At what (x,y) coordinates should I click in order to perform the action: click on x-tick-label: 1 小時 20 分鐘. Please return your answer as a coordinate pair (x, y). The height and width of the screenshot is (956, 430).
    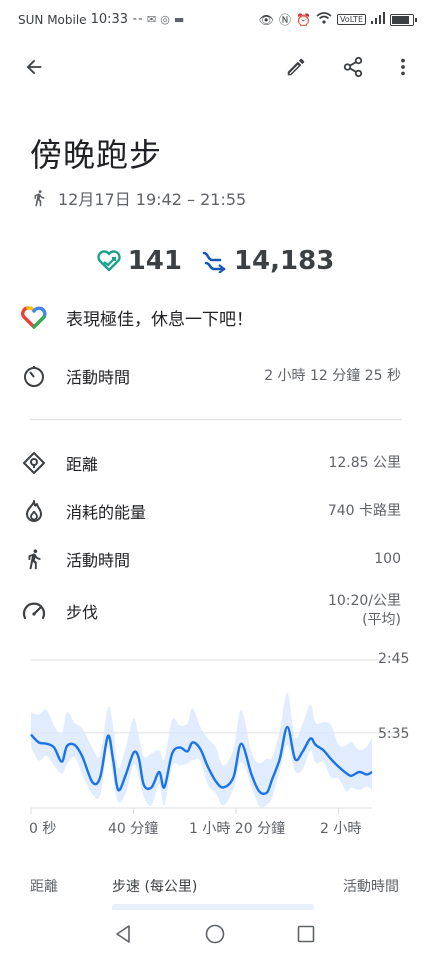
    Looking at the image, I should click on (237, 829).